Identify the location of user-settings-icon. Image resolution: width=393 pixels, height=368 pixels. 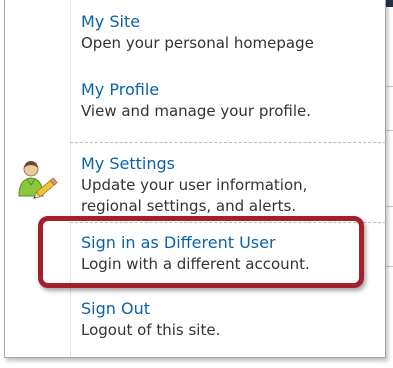
(38, 180).